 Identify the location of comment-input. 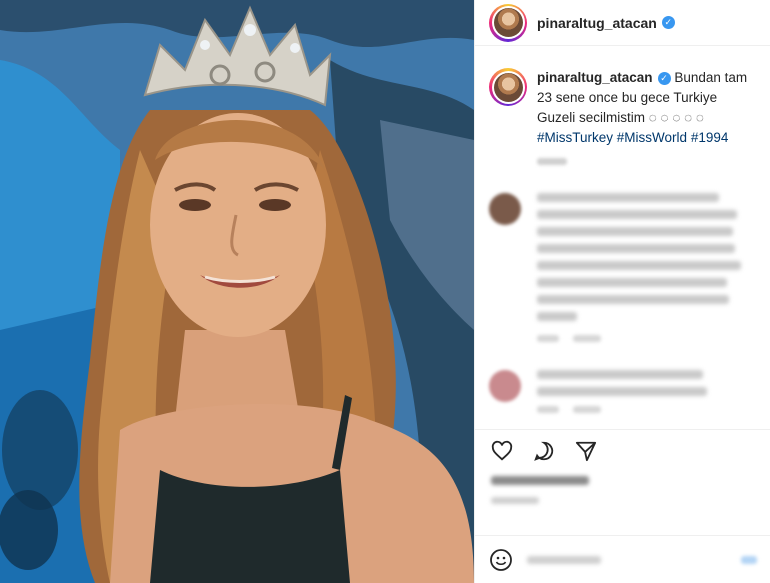
(564, 559).